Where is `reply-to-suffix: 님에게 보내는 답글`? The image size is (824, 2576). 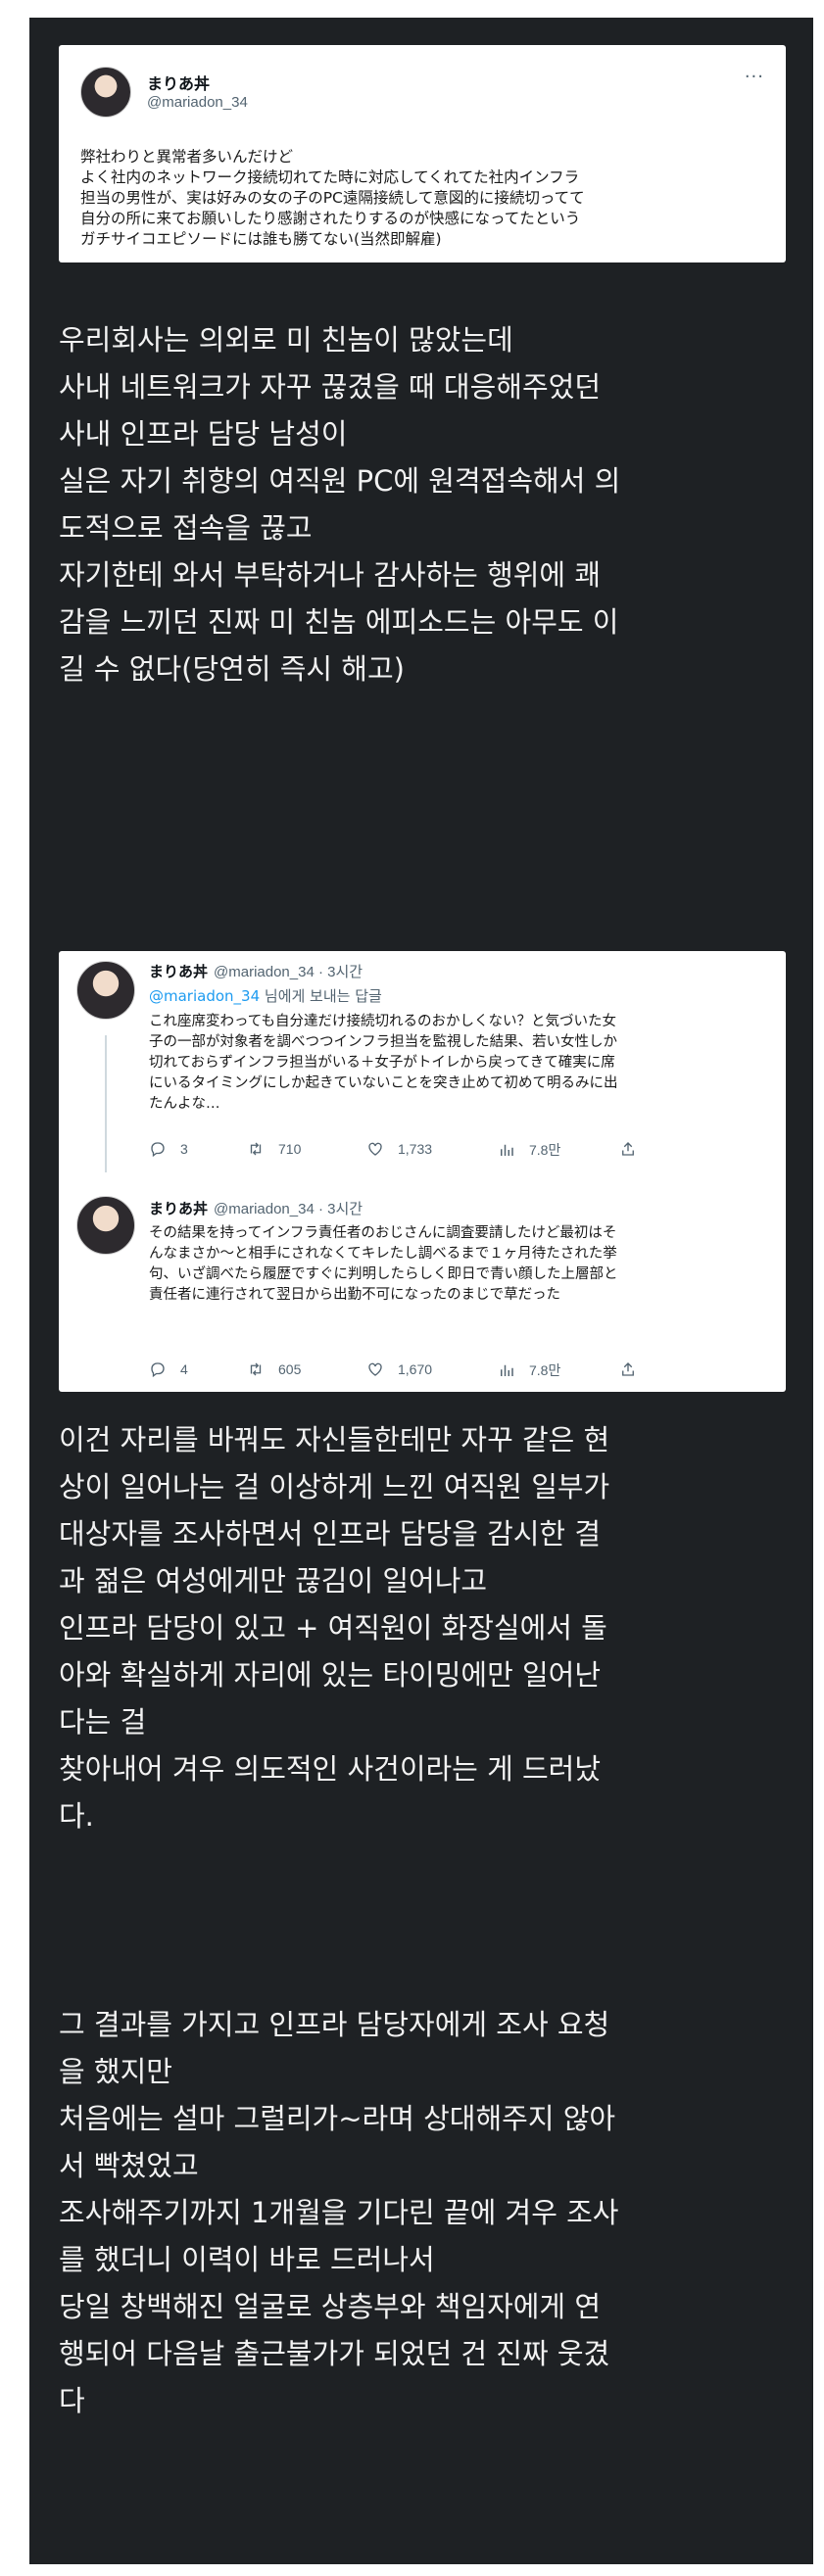
reply-to-suffix: 님에게 보내는 답글 is located at coordinates (321, 996).